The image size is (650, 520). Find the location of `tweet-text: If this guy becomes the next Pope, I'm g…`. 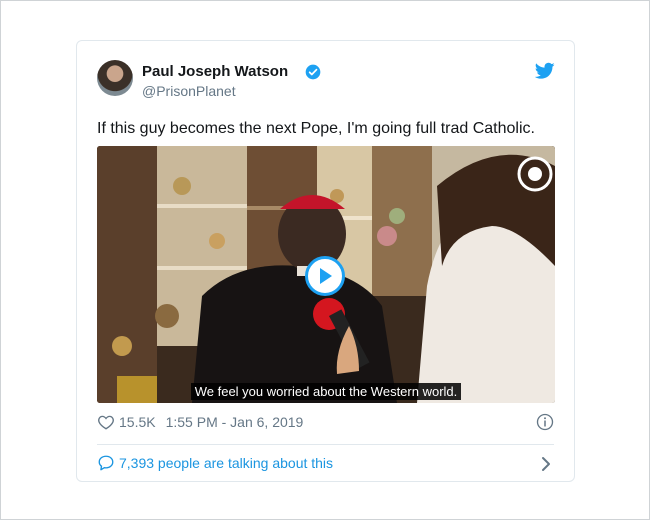

tweet-text: If this guy becomes the next Pope, I'm g… is located at coordinates (316, 128).